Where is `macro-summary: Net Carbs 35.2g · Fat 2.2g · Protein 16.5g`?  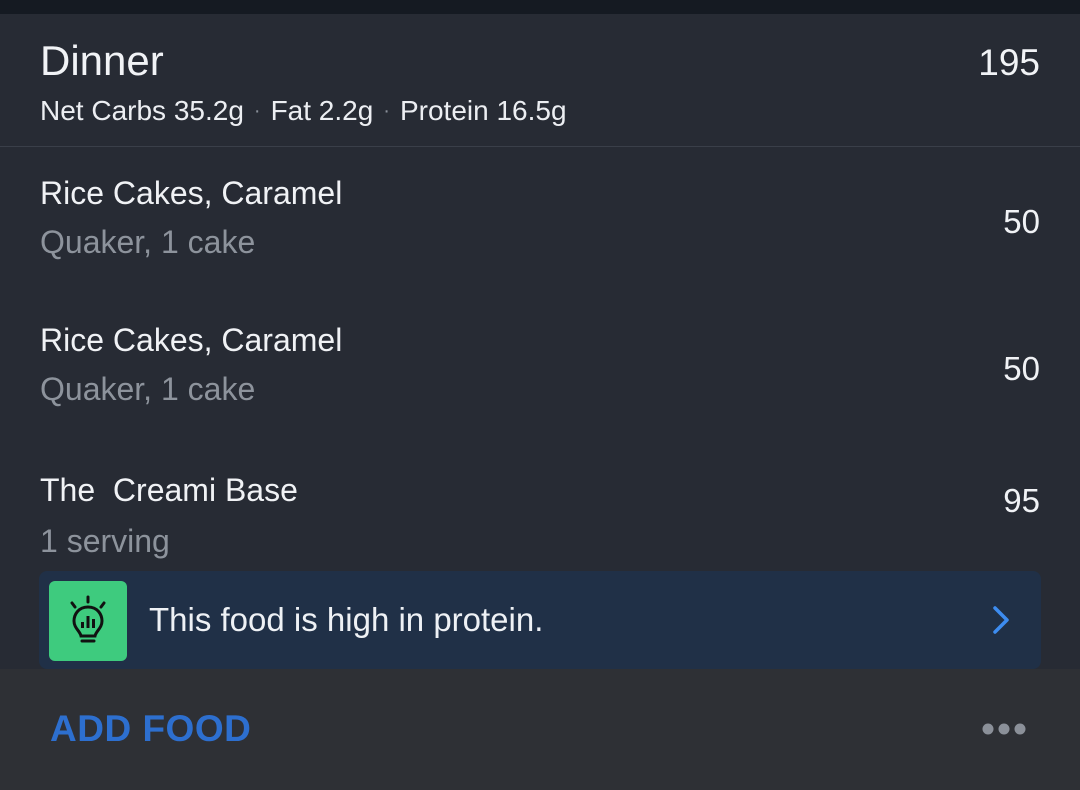 macro-summary: Net Carbs 35.2g · Fat 2.2g · Protein 16.5g is located at coordinates (303, 111).